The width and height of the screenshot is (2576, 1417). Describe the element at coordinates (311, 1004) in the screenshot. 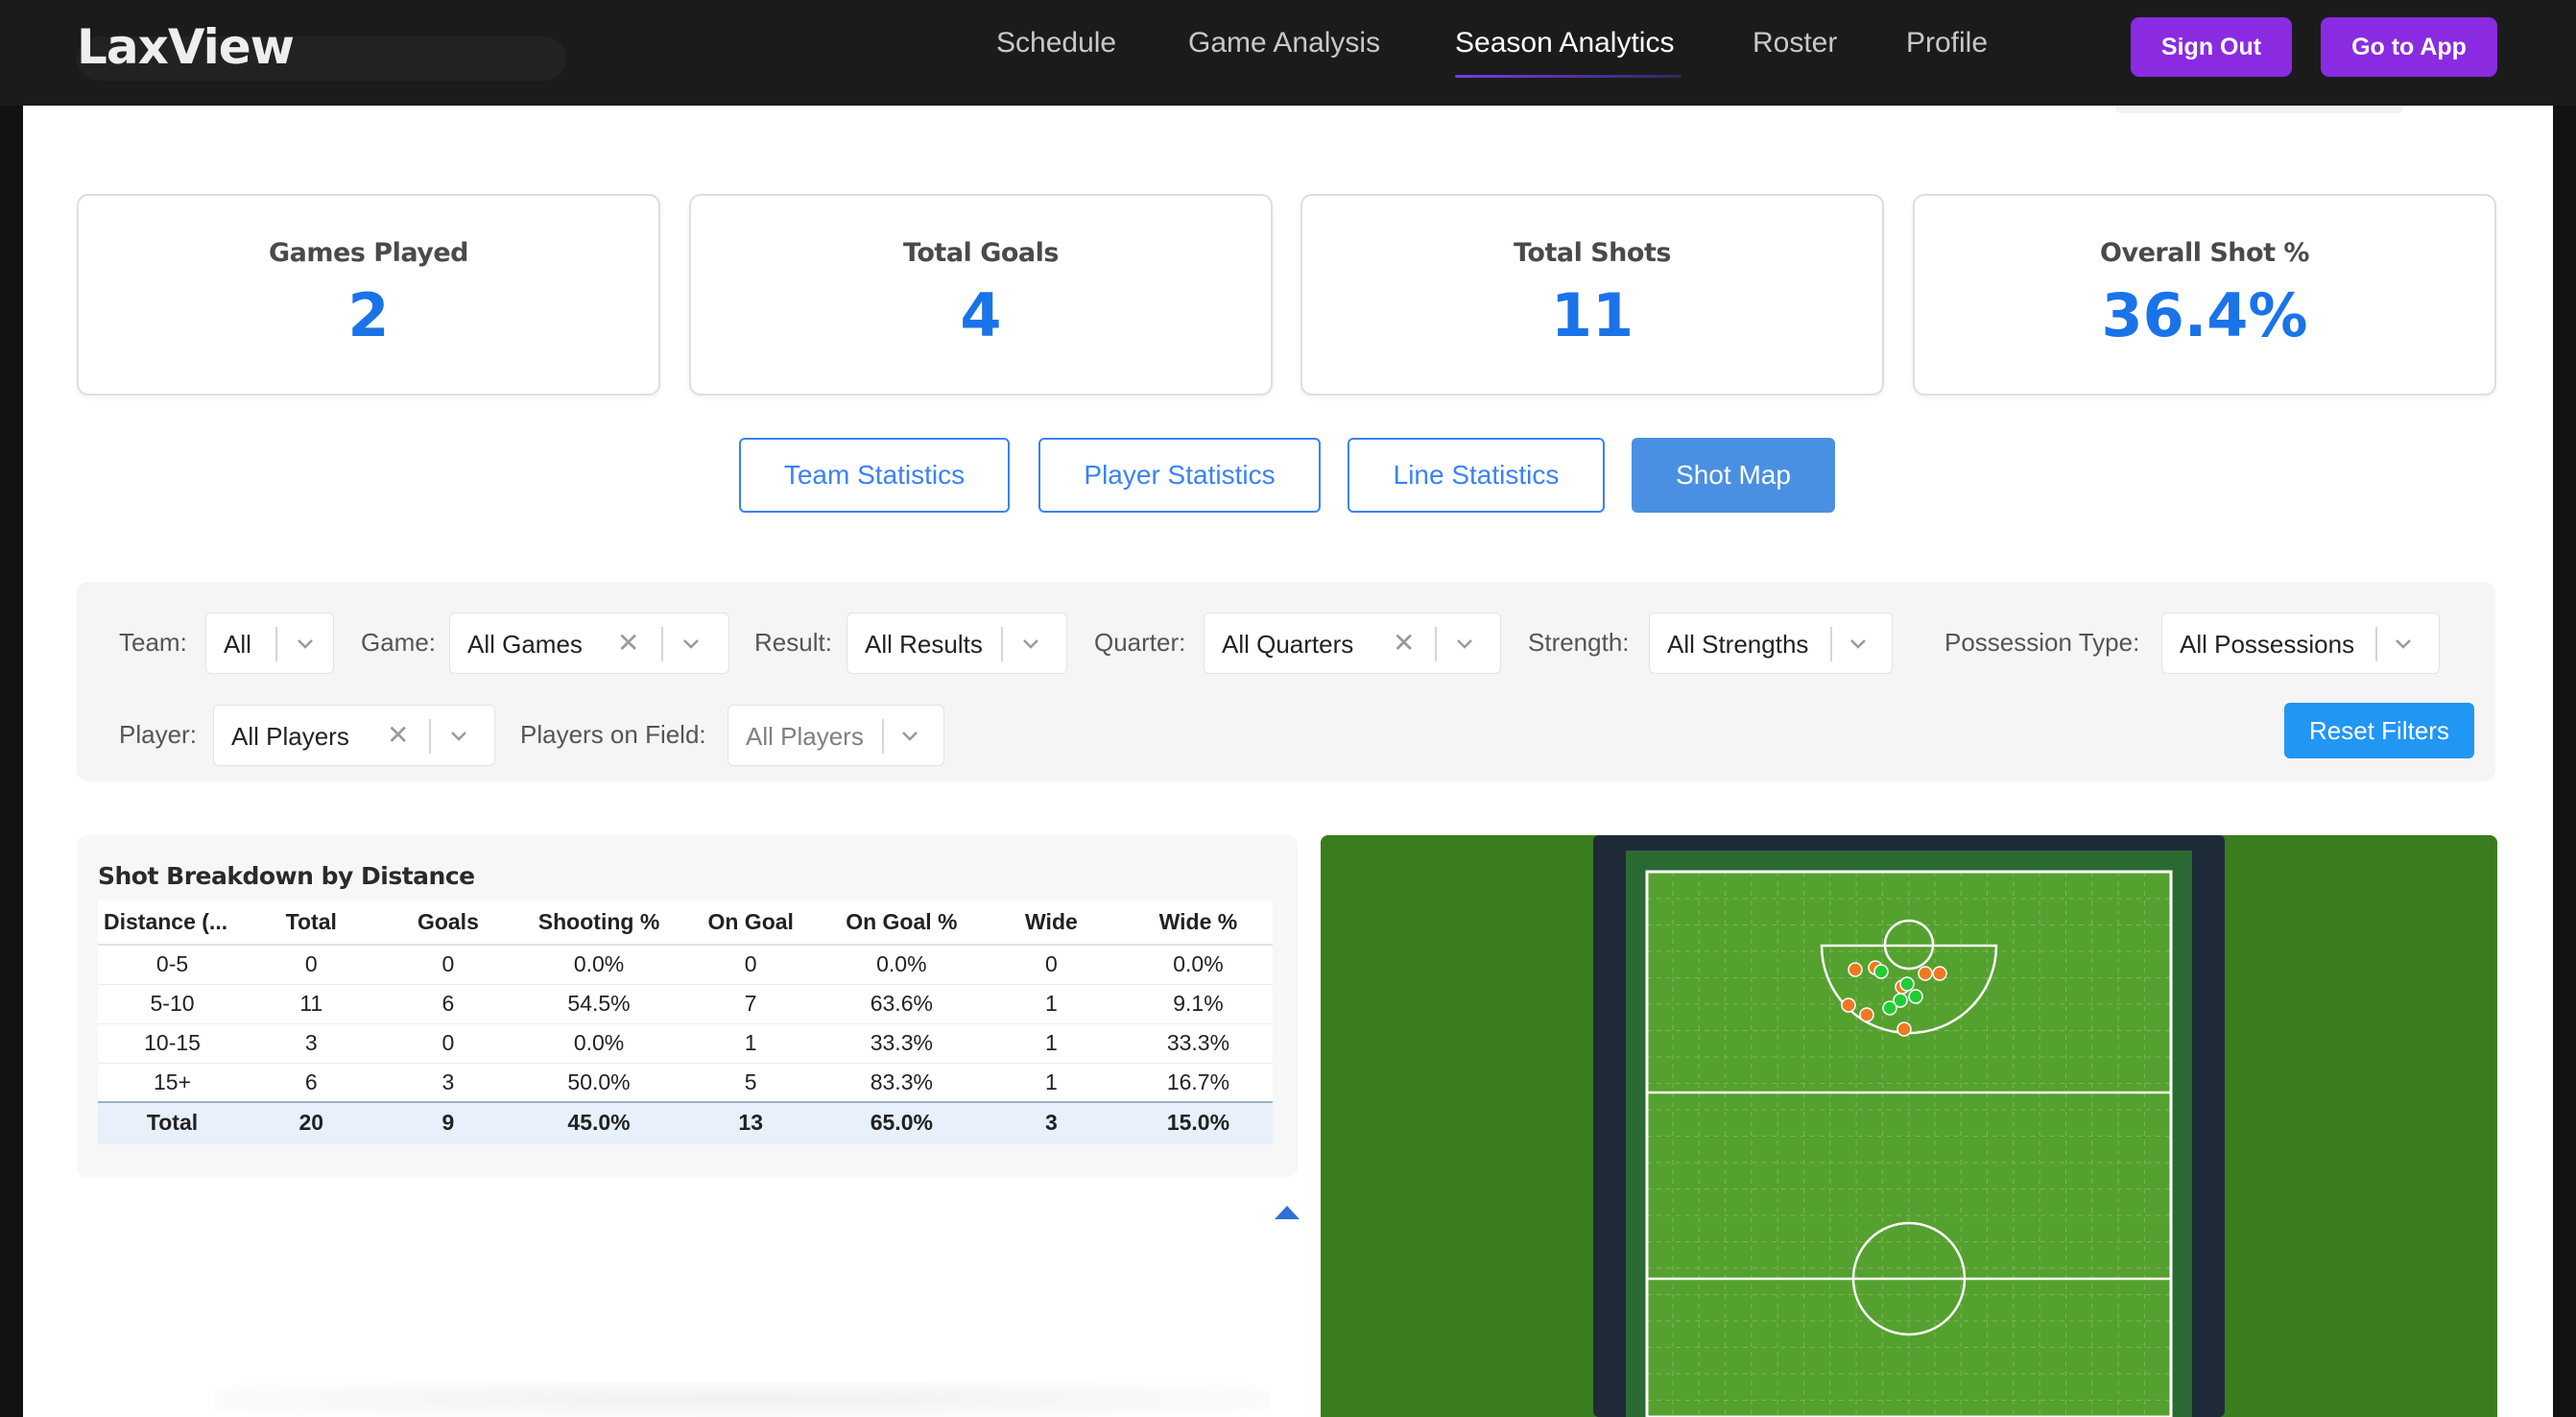

I see `table-cell: 11` at that location.